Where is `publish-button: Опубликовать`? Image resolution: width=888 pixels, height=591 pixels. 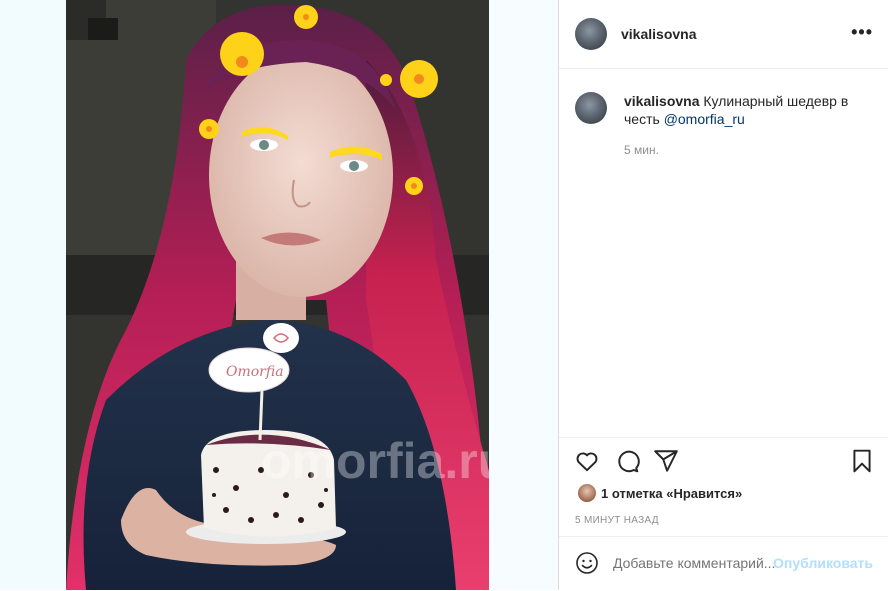
publish-button: Опубликовать is located at coordinates (823, 563).